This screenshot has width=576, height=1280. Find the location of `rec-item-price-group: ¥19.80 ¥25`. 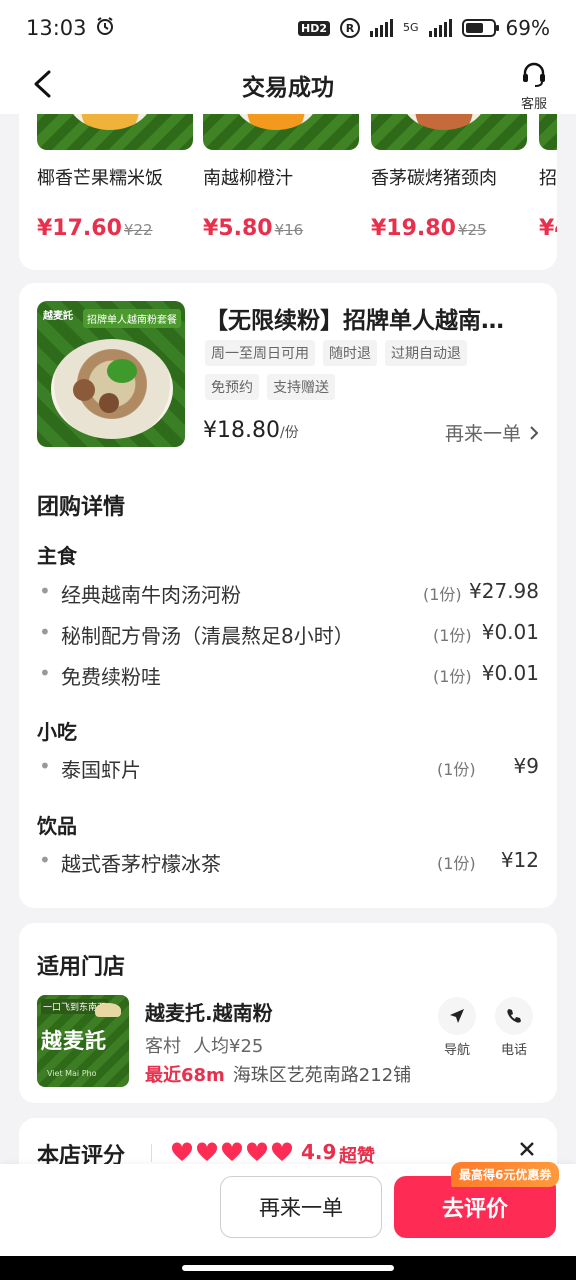

rec-item-price-group: ¥19.80 ¥25 is located at coordinates (429, 228).